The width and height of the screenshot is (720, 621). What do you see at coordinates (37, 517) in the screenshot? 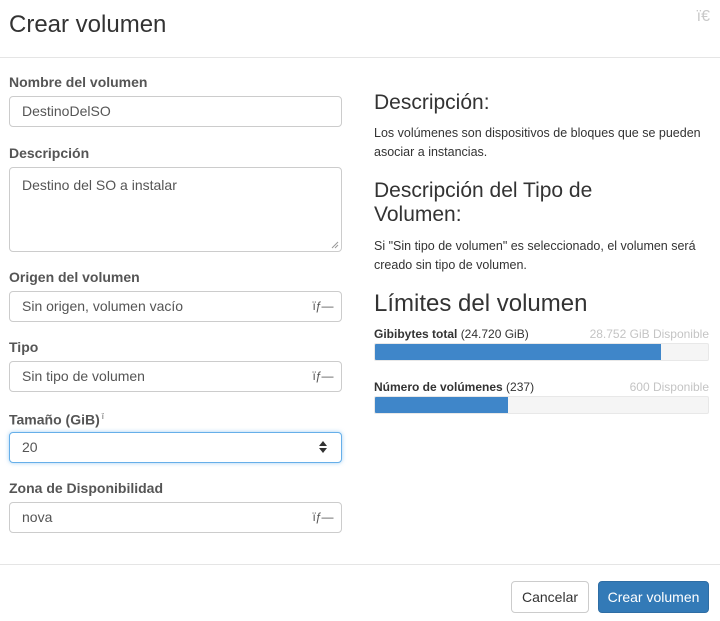
I see `availability-zone-value: nova` at bounding box center [37, 517].